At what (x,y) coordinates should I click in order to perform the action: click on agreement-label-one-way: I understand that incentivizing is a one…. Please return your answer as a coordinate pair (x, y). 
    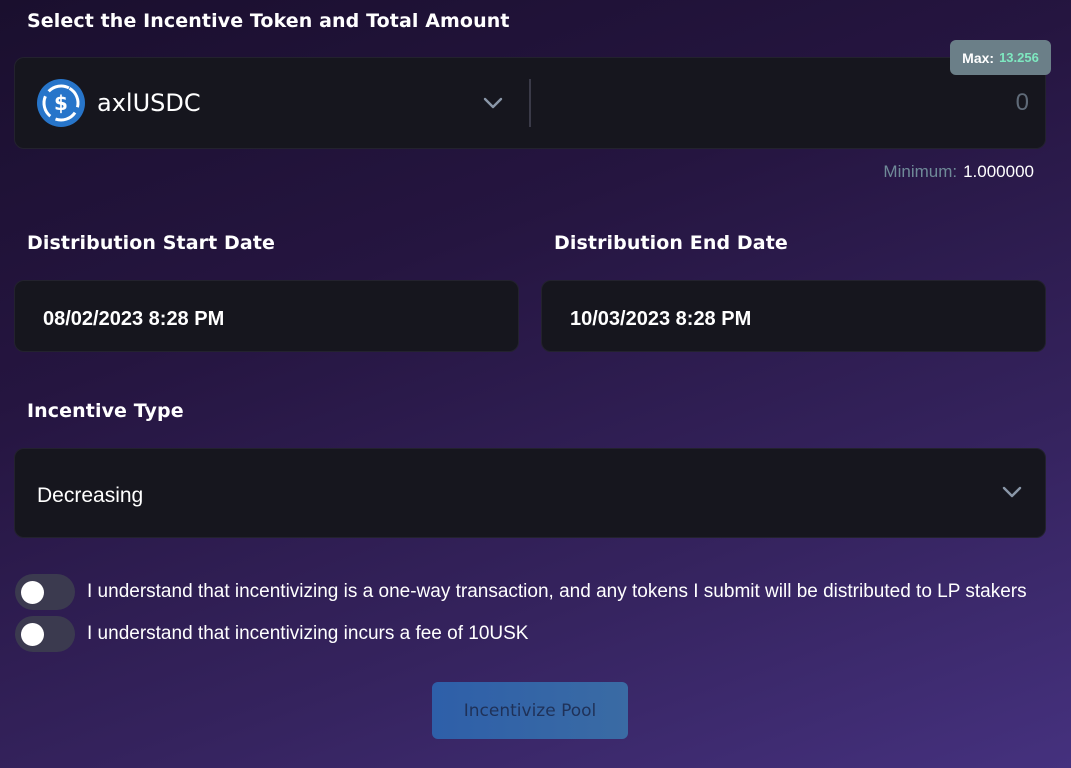
    Looking at the image, I should click on (557, 591).